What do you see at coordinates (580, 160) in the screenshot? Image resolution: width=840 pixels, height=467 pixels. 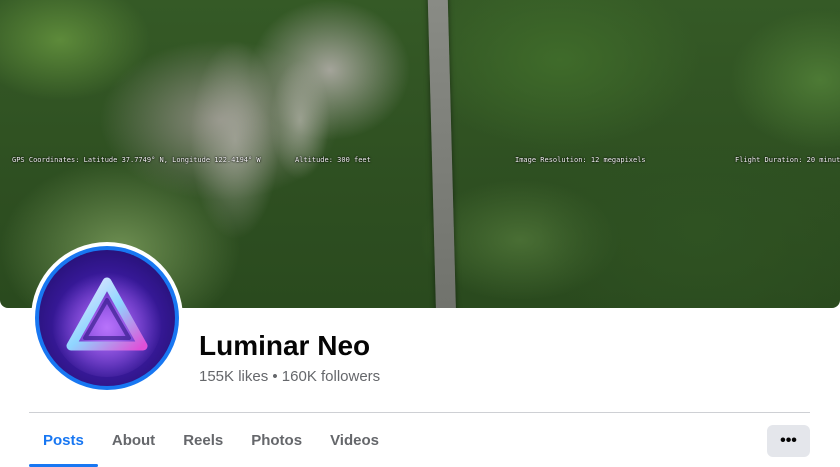 I see `cover-resolution-text: Image Resolution: 12 megapixels` at bounding box center [580, 160].